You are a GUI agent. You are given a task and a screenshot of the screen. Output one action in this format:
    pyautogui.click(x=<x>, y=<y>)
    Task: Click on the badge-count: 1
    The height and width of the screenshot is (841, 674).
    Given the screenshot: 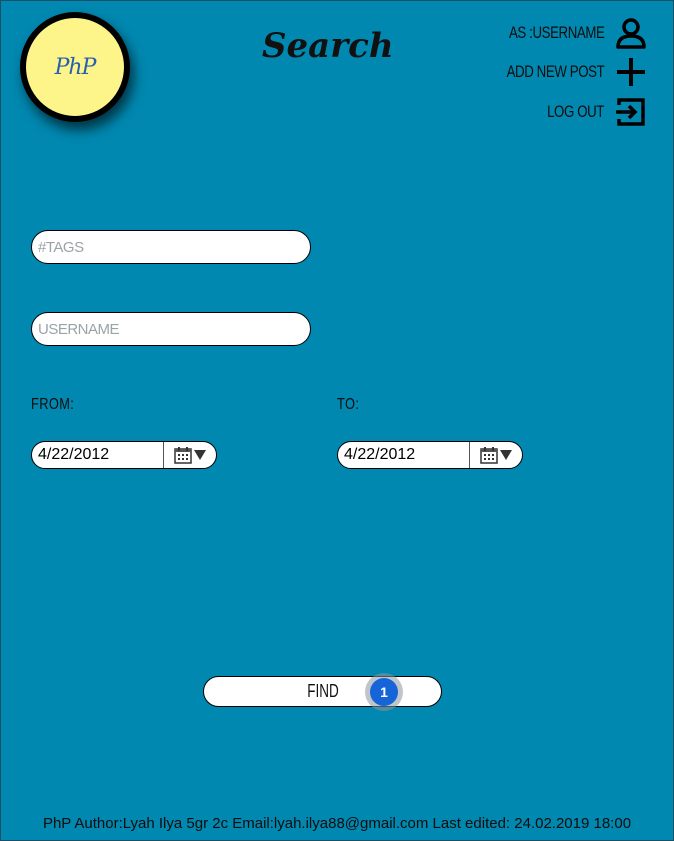 What is the action you would take?
    pyautogui.click(x=384, y=692)
    